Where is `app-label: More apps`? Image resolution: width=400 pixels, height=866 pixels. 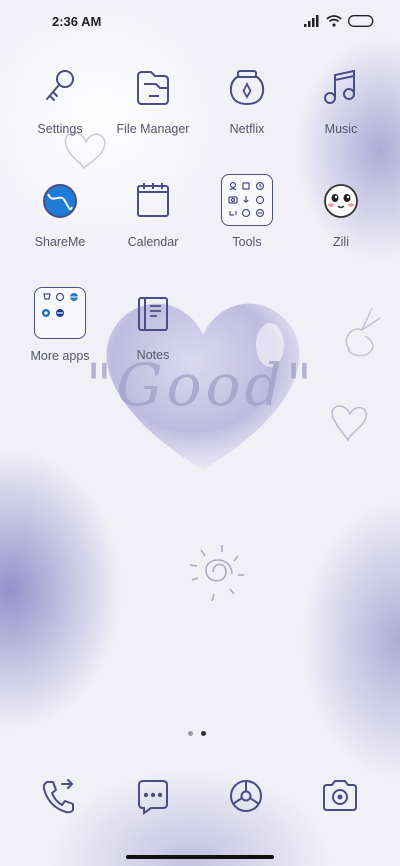
app-label: More apps is located at coordinates (60, 356).